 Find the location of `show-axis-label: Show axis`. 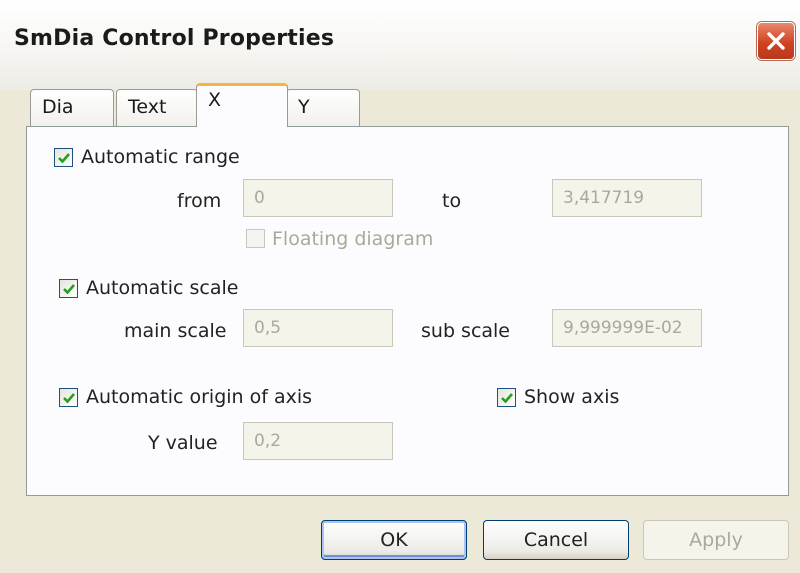

show-axis-label: Show axis is located at coordinates (572, 397).